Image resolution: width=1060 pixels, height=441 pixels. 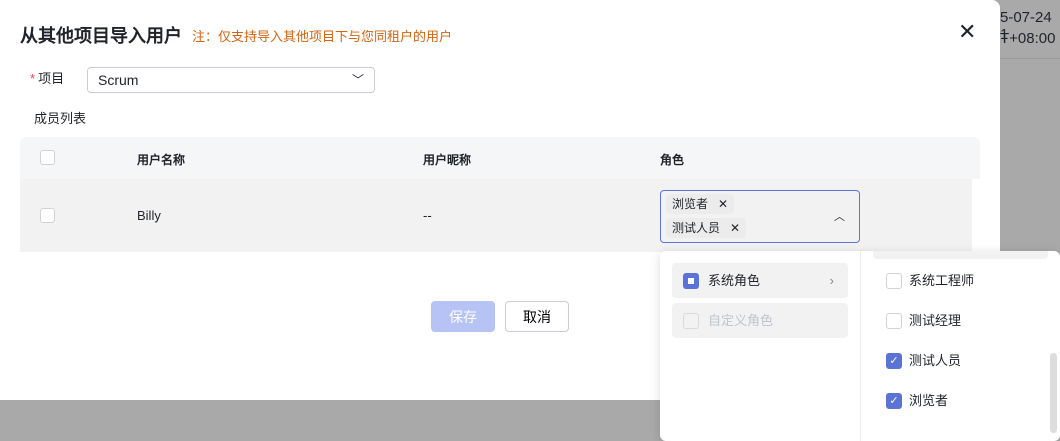 What do you see at coordinates (161, 160) in the screenshot?
I see `header-username: 用户名称` at bounding box center [161, 160].